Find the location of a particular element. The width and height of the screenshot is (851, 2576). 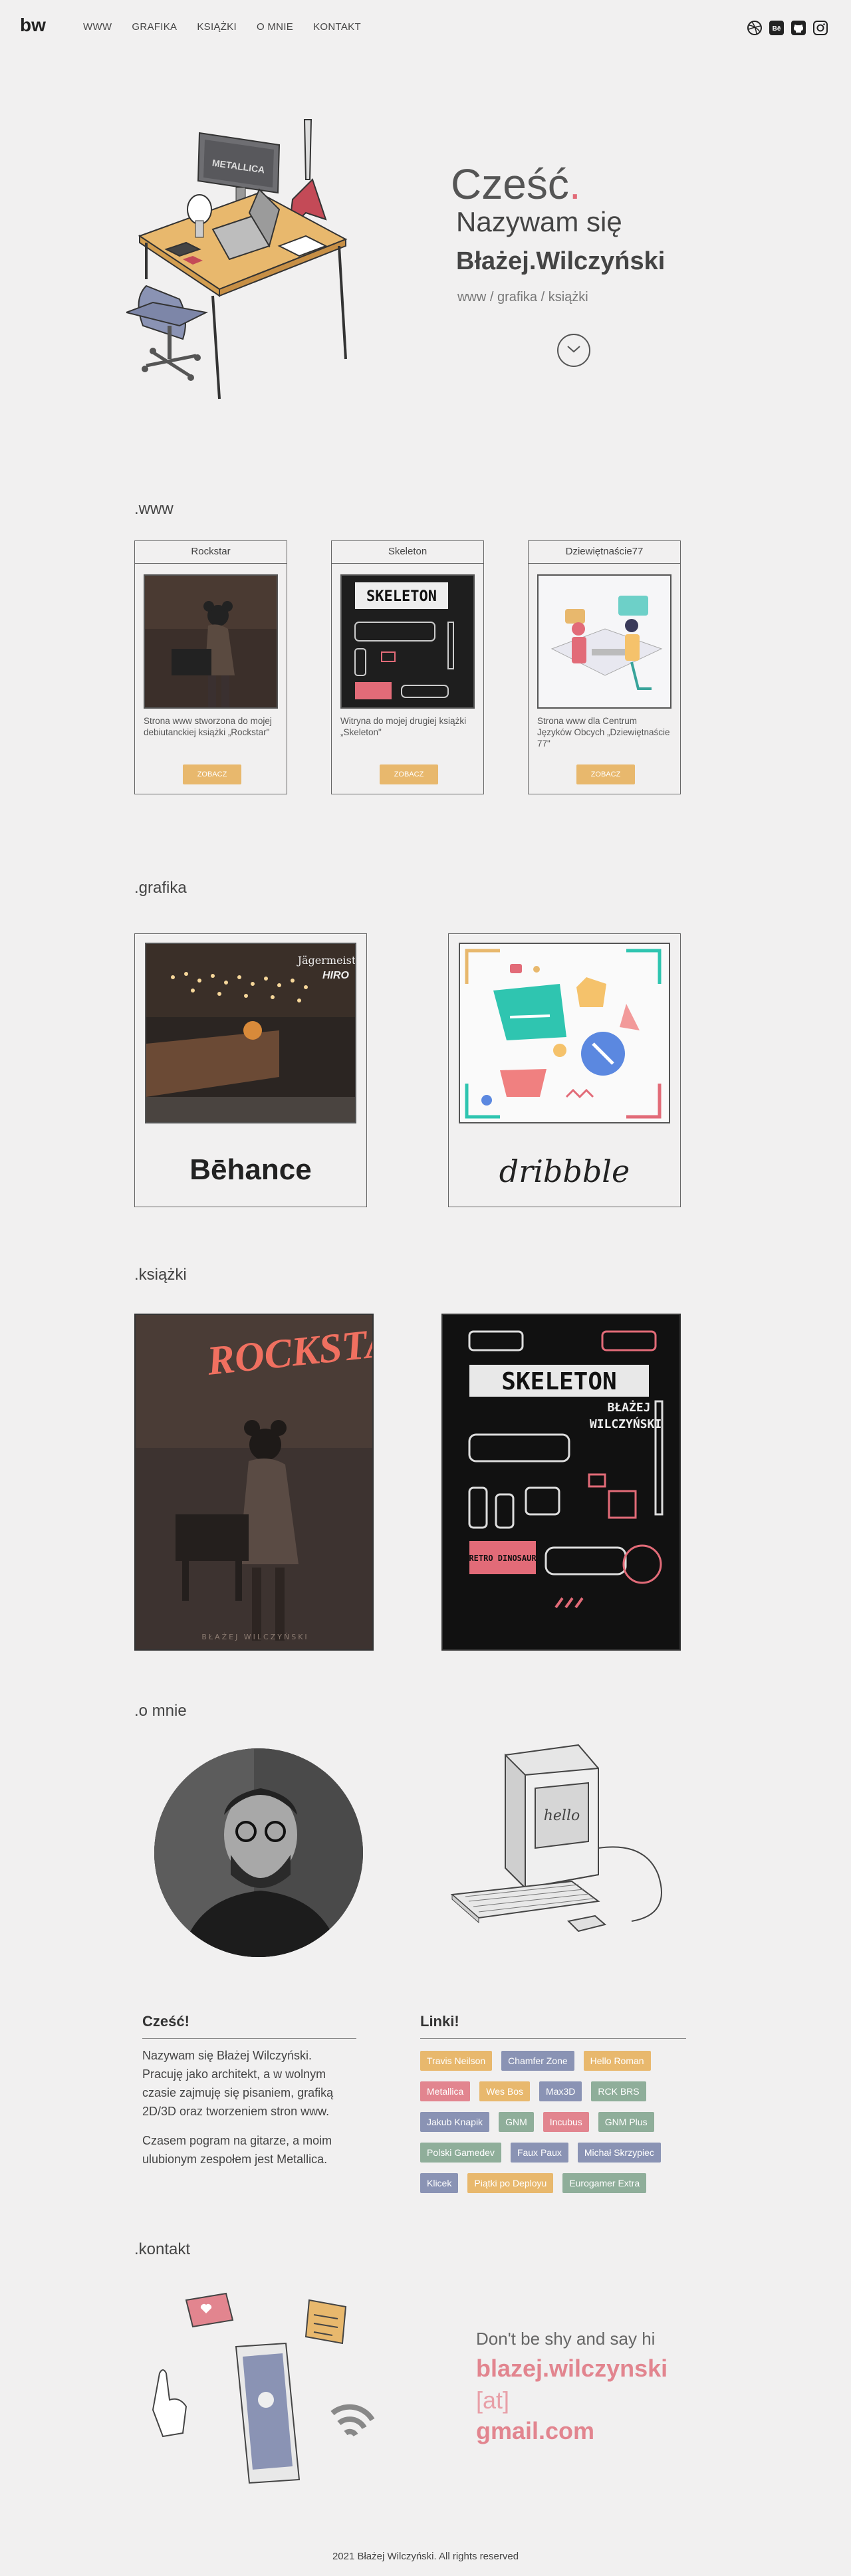

about-divider is located at coordinates (249, 2038).